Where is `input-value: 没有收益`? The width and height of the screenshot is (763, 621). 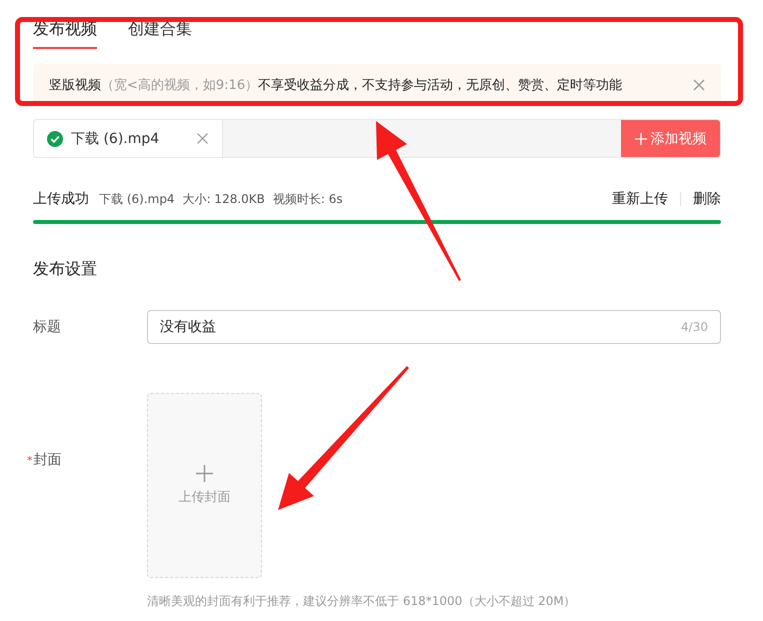
input-value: 没有收益 is located at coordinates (188, 327).